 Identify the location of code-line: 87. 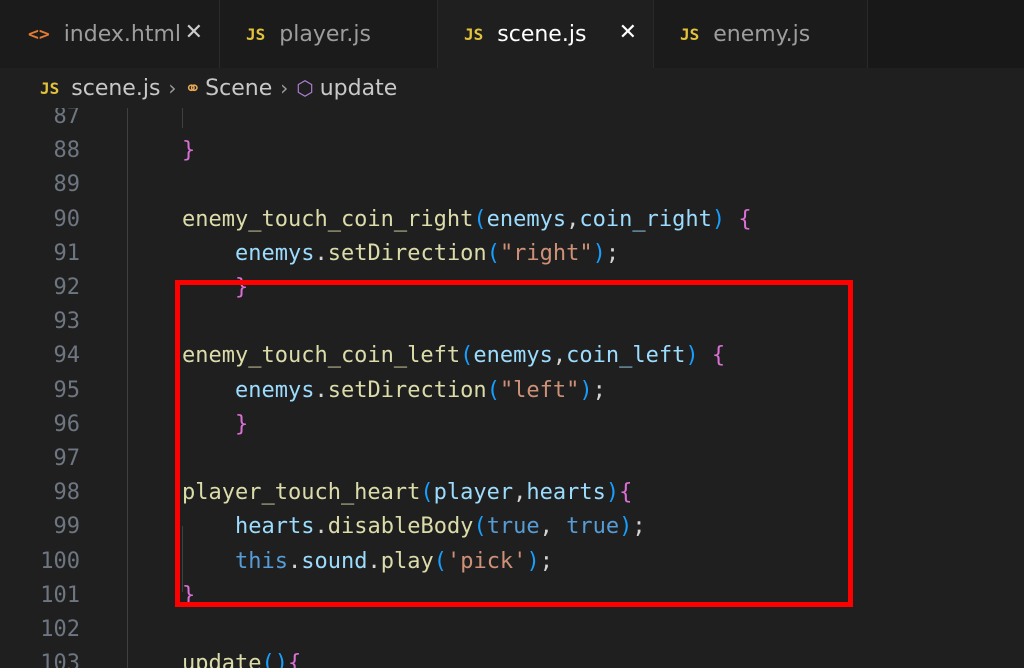
(512, 121).